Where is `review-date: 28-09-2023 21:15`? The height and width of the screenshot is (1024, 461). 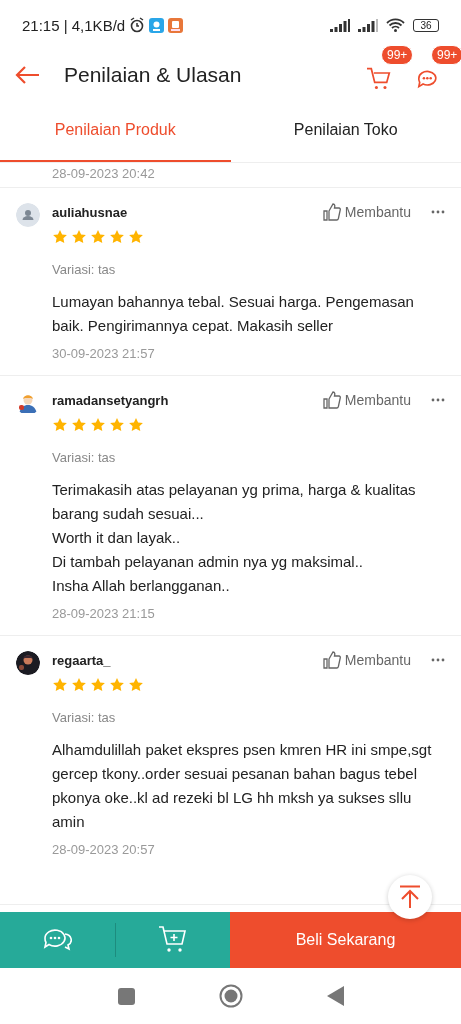
review-date: 28-09-2023 21:15 is located at coordinates (104, 613).